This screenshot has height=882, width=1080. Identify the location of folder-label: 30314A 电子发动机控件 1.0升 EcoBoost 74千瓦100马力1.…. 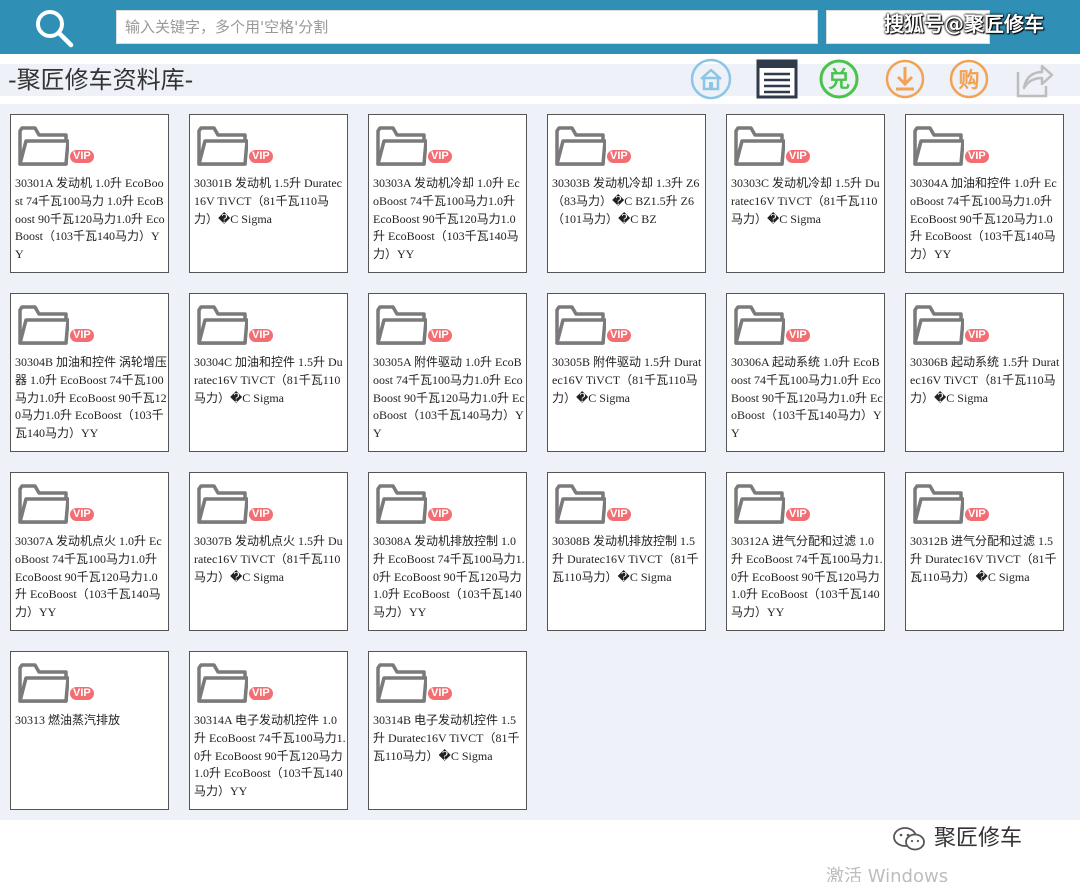
(270, 756).